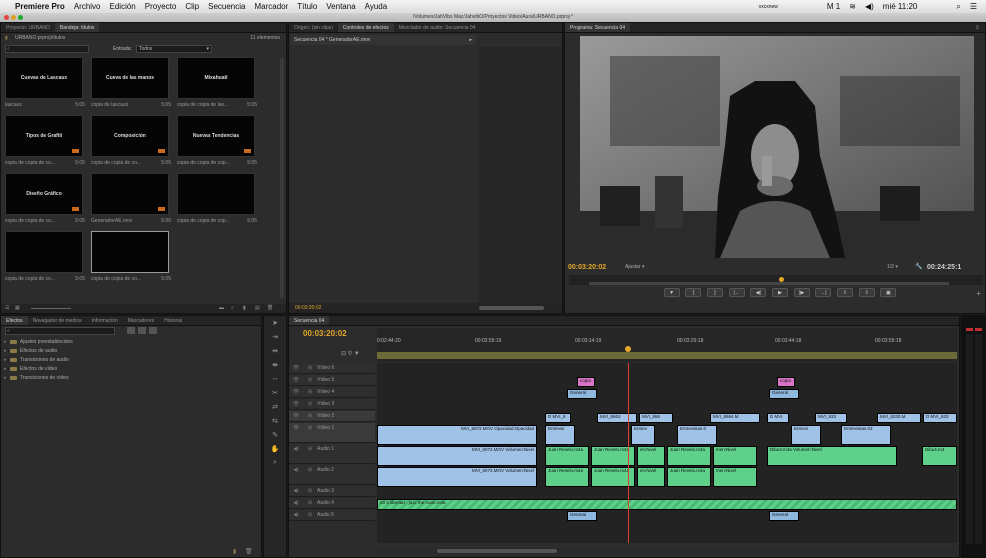 The height and width of the screenshot is (558, 986). Describe the element at coordinates (192, 6) in the screenshot. I see `menu-clip: Clip` at that location.